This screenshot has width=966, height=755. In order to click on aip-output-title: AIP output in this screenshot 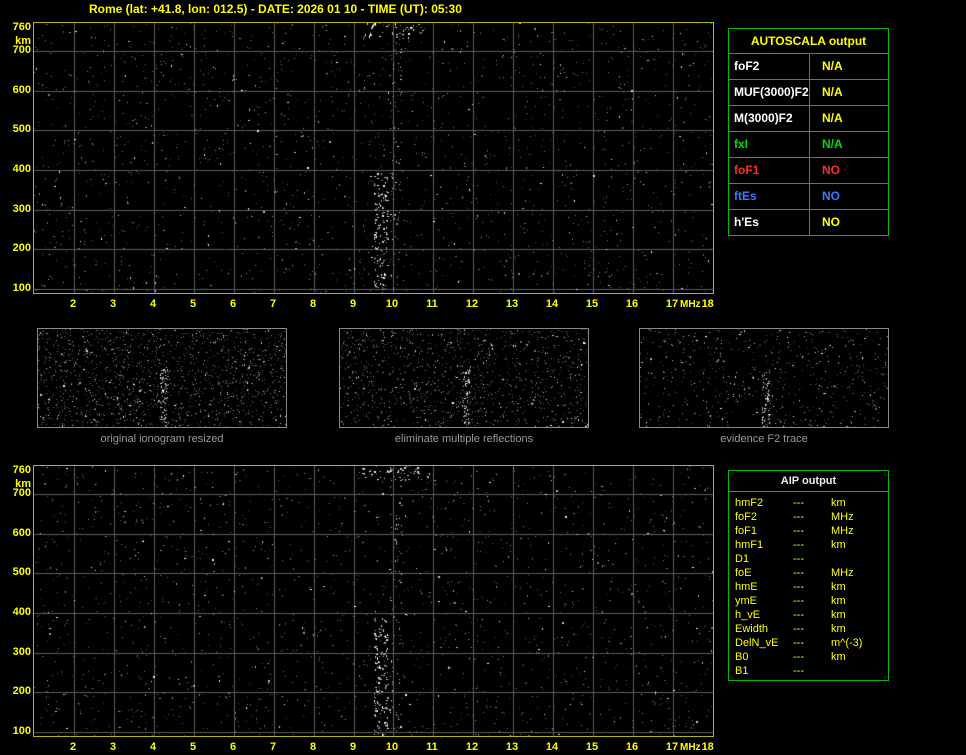, I will do `click(808, 481)`.